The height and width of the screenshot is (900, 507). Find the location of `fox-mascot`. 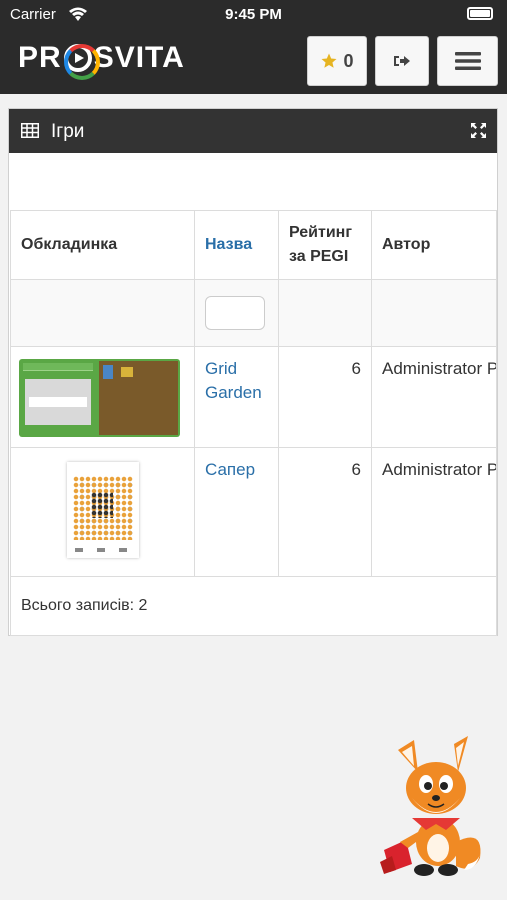

fox-mascot is located at coordinates (430, 806).